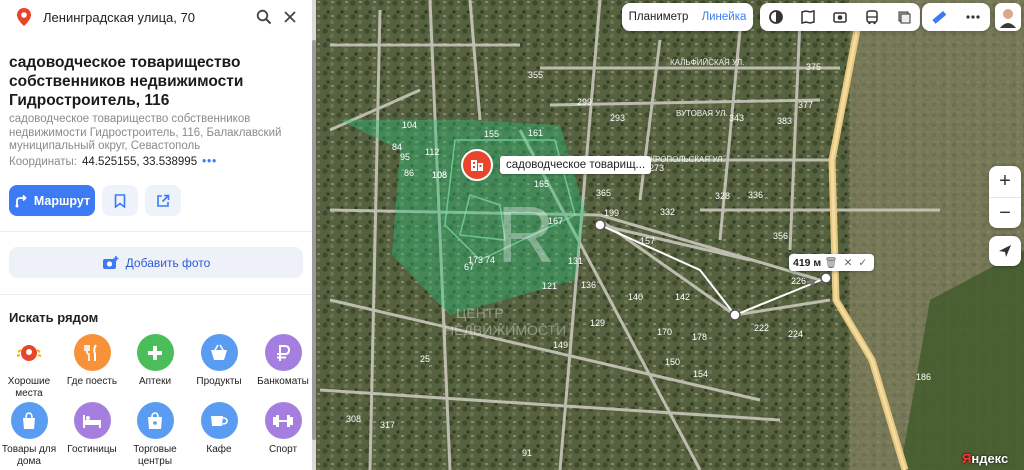 The height and width of the screenshot is (470, 1024). Describe the element at coordinates (92, 381) in the screenshot. I see `nearby-category-label: Где поесть` at that location.